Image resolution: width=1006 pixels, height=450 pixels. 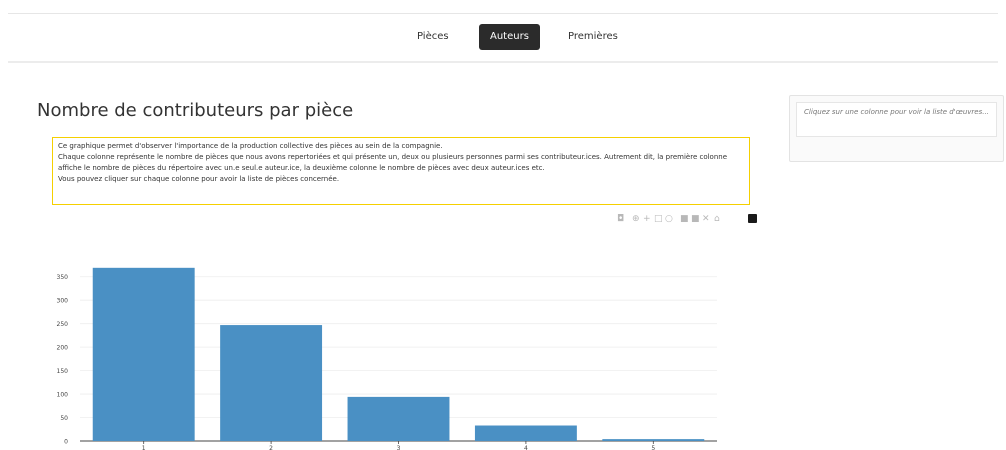 What do you see at coordinates (63, 359) in the screenshot?
I see `y-axis-ticks: 0 50 100 150 200 250 300 350` at bounding box center [63, 359].